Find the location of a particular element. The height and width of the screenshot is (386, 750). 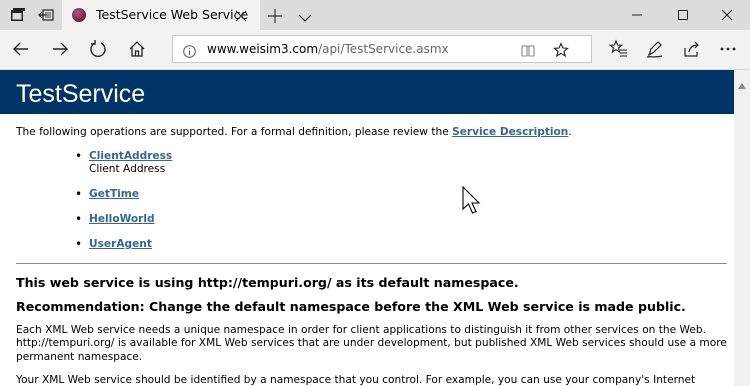

set-aside-tabs-icon is located at coordinates (46, 15).